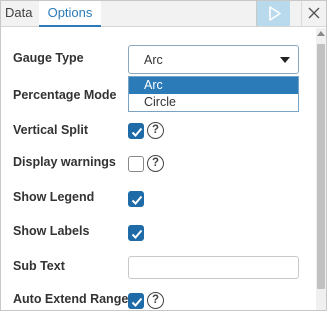  What do you see at coordinates (54, 197) in the screenshot?
I see `show-legend-label: Show Legend` at bounding box center [54, 197].